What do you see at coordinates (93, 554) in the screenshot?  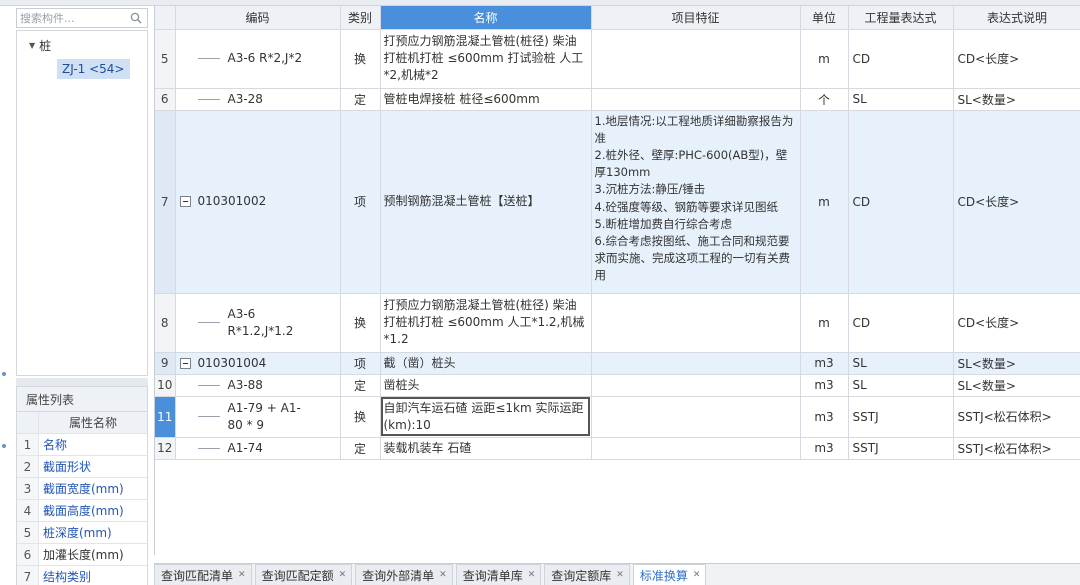 I see `property-name: 加灌长度(mm)` at bounding box center [93, 554].